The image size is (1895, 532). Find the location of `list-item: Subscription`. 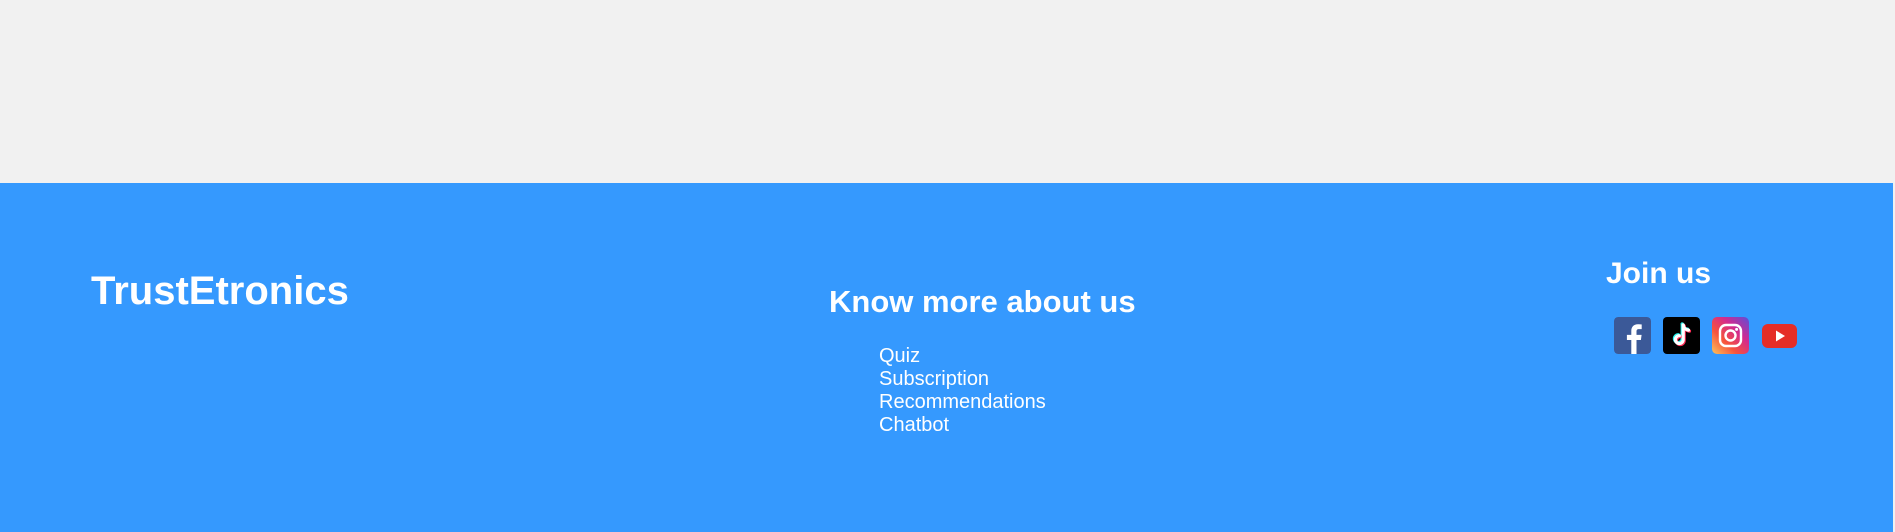

list-item: Subscription is located at coordinates (962, 379).